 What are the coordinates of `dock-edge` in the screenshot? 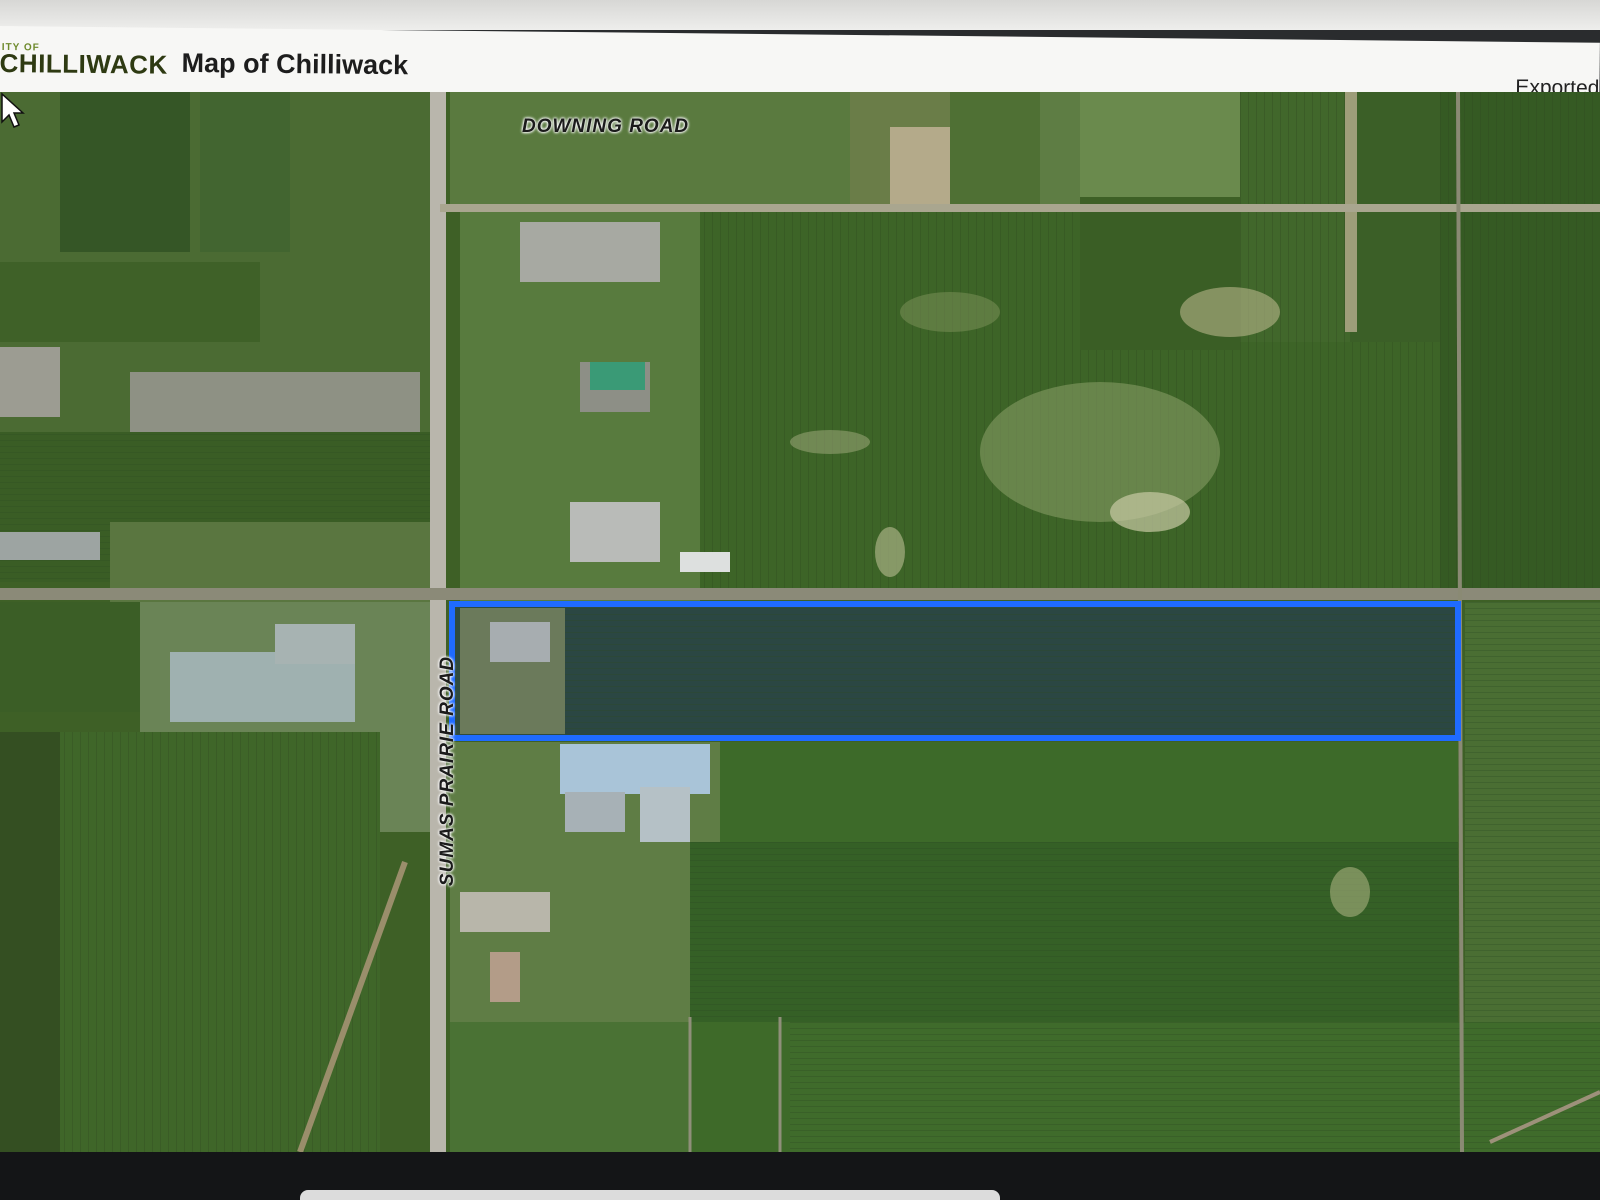 It's located at (650, 1195).